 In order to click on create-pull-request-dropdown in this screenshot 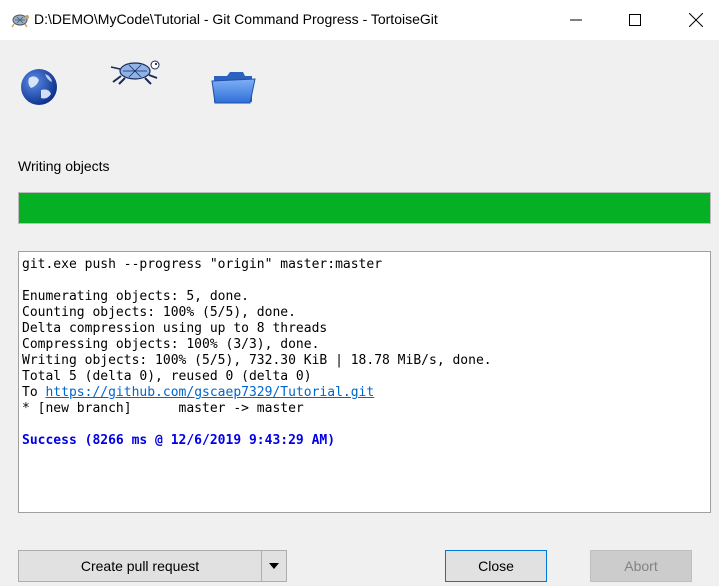, I will do `click(274, 566)`.